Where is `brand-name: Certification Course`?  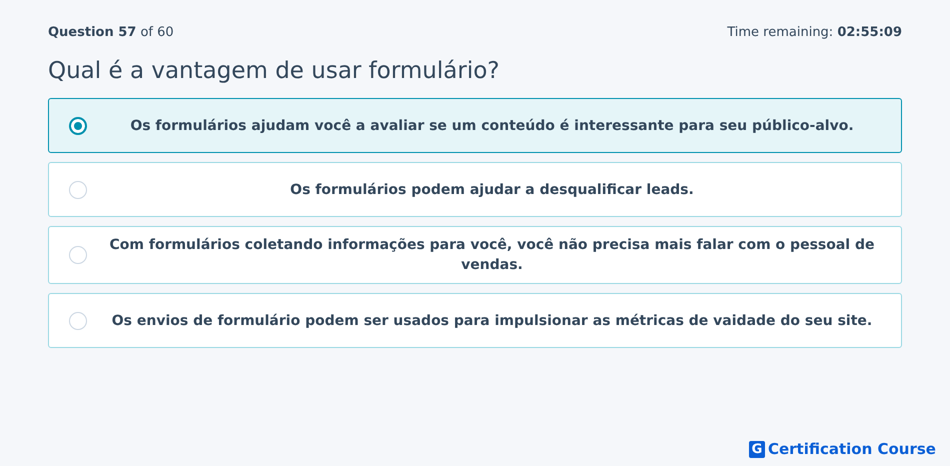 brand-name: Certification Course is located at coordinates (852, 449).